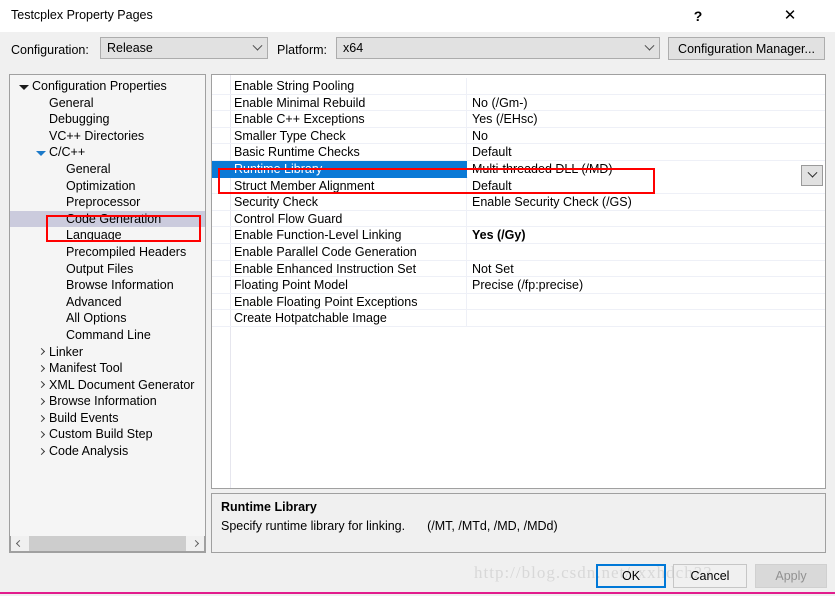 The width and height of the screenshot is (835, 596). What do you see at coordinates (107, 235) in the screenshot?
I see `tree-item-language: Language` at bounding box center [107, 235].